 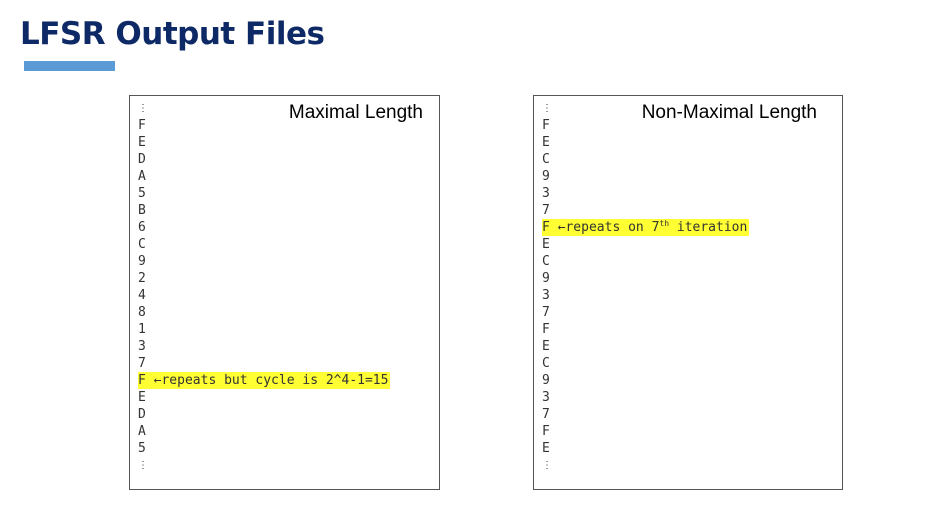 What do you see at coordinates (142, 227) in the screenshot?
I see `sequence-value: 6` at bounding box center [142, 227].